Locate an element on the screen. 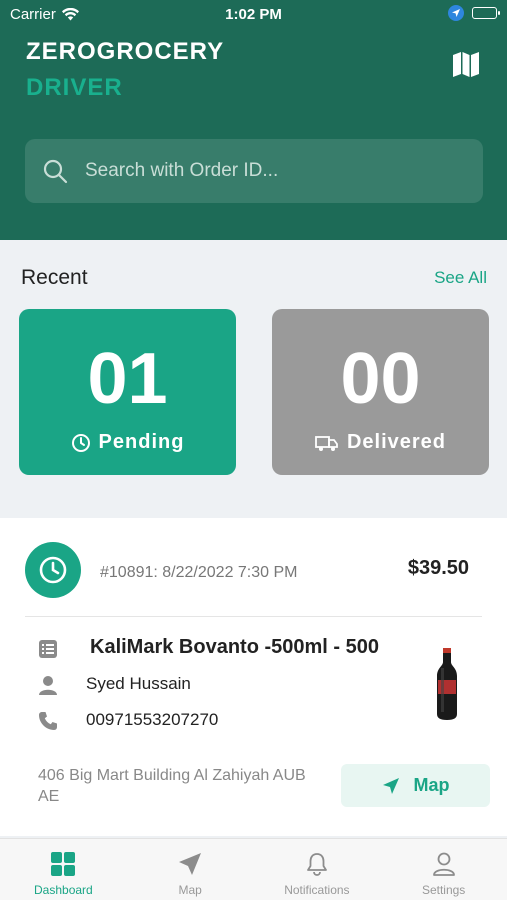 Image resolution: width=507 pixels, height=900 pixels. map-button-label: Map is located at coordinates (431, 785).